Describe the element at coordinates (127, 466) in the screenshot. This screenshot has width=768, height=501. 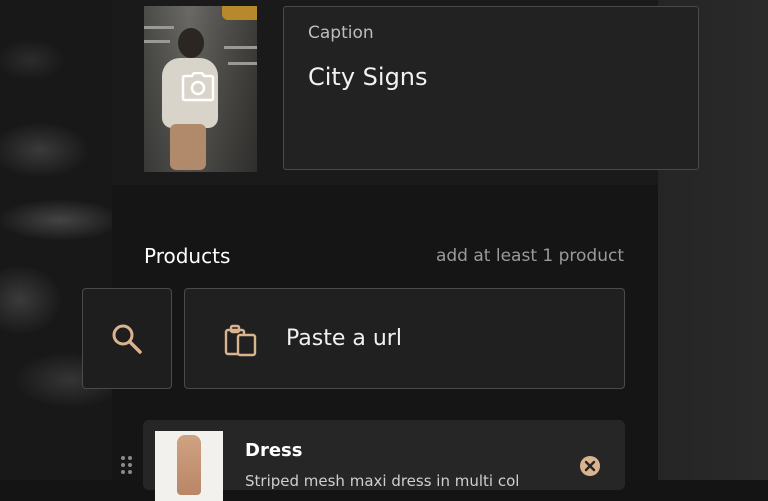
I see `drag-handle-icon` at that location.